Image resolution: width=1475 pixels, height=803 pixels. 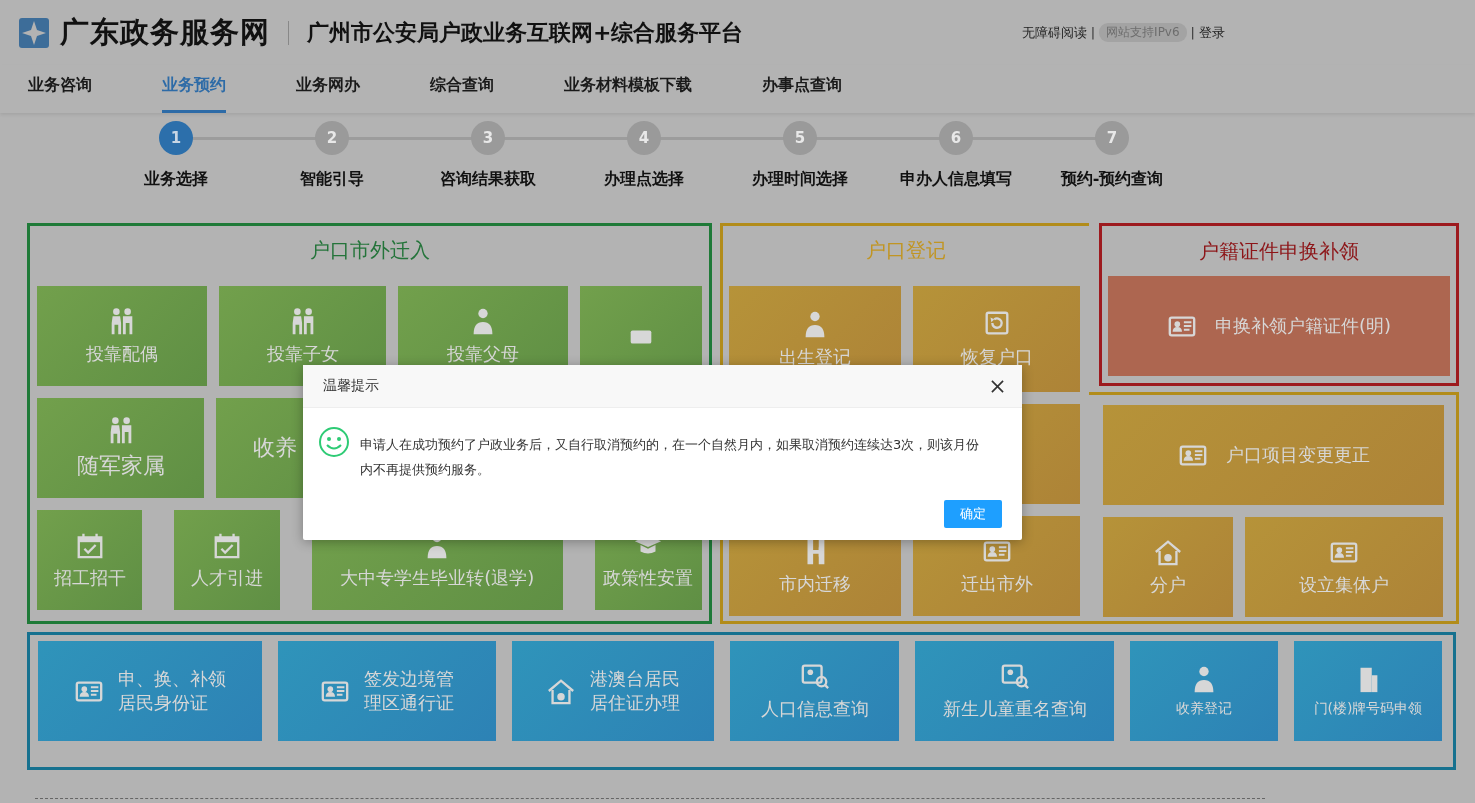 What do you see at coordinates (488, 179) in the screenshot?
I see `step-label: 咨询结果获取` at bounding box center [488, 179].